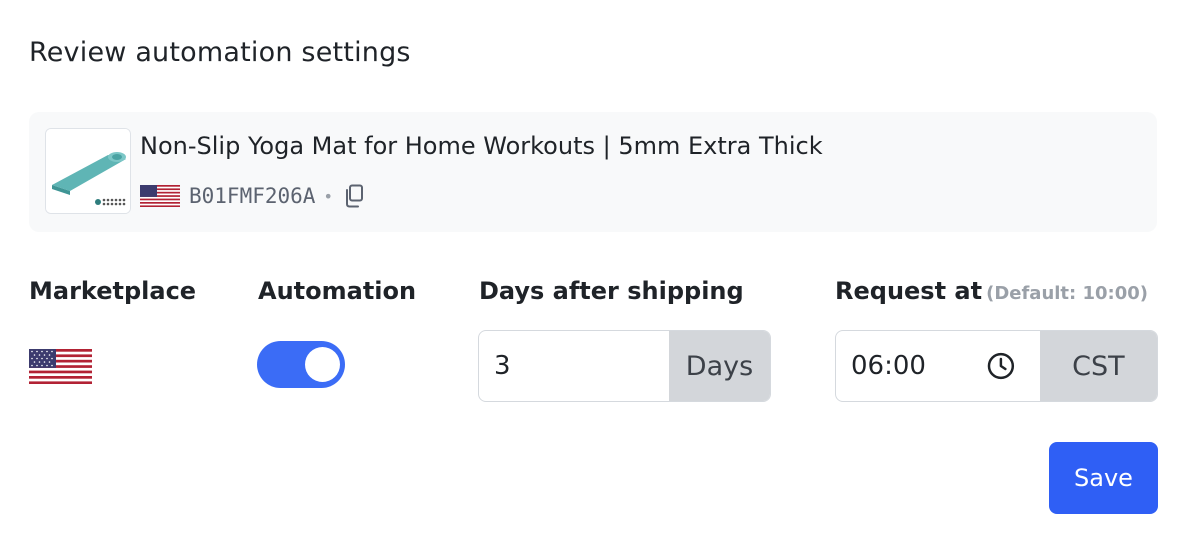 This screenshot has height=538, width=1184. What do you see at coordinates (354, 196) in the screenshot?
I see `copy-icon` at bounding box center [354, 196].